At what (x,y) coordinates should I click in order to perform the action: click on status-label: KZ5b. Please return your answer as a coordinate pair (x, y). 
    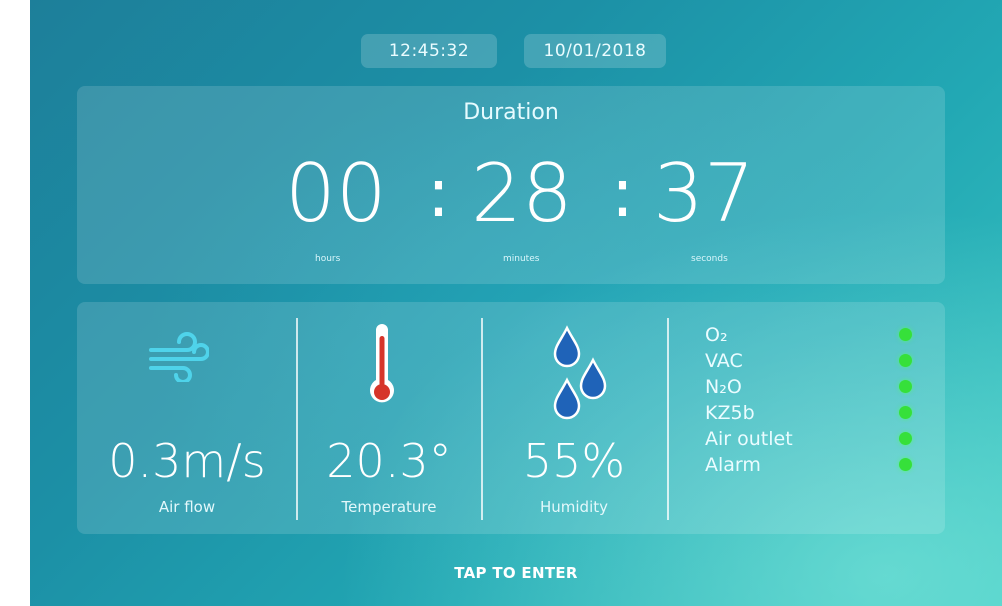
    Looking at the image, I should click on (730, 413).